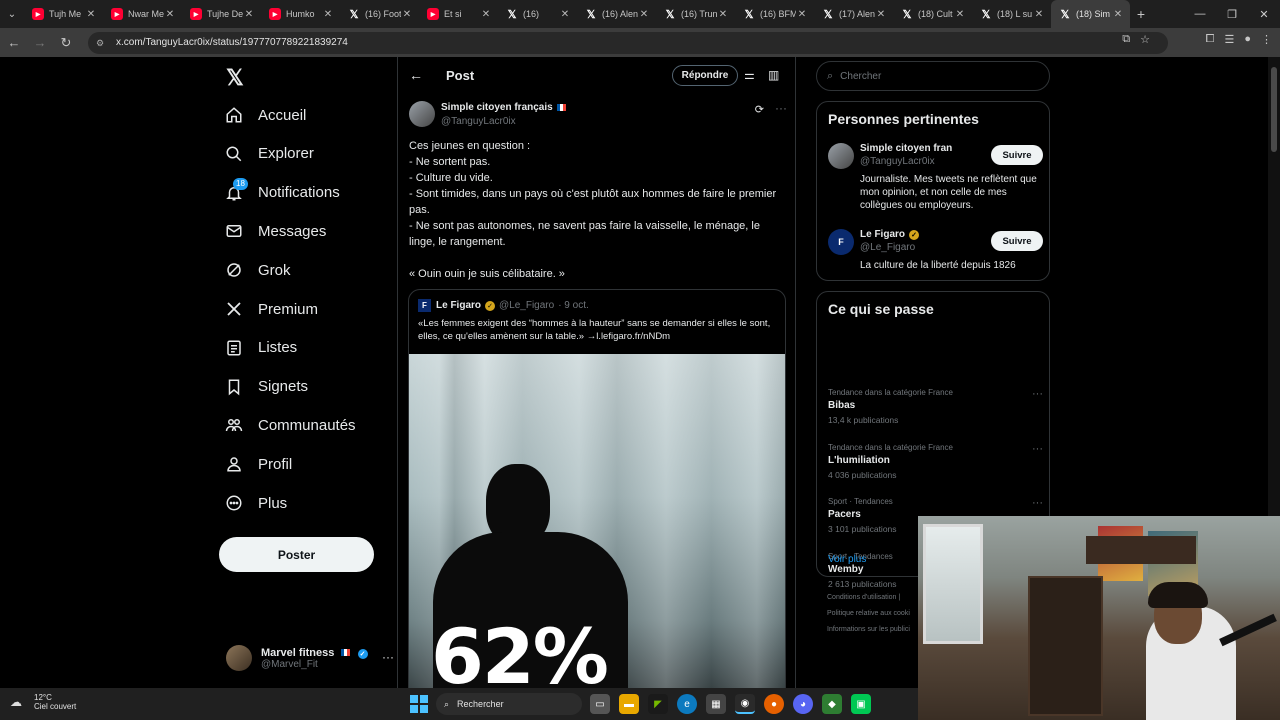  I want to click on back-arrow-icon: ←, so click(416, 75).